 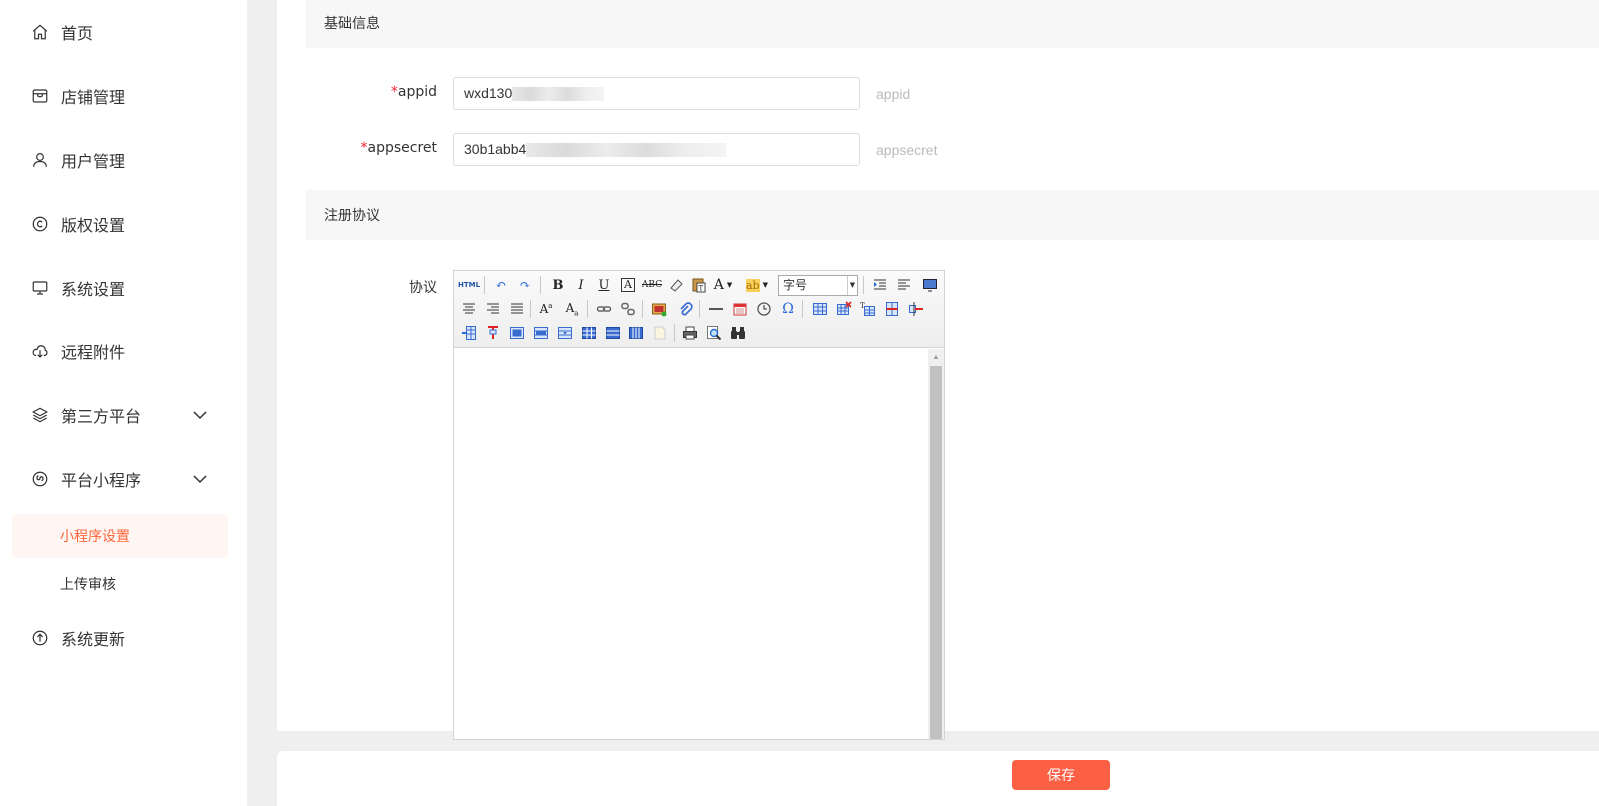 I want to click on date-button, so click(x=740, y=309).